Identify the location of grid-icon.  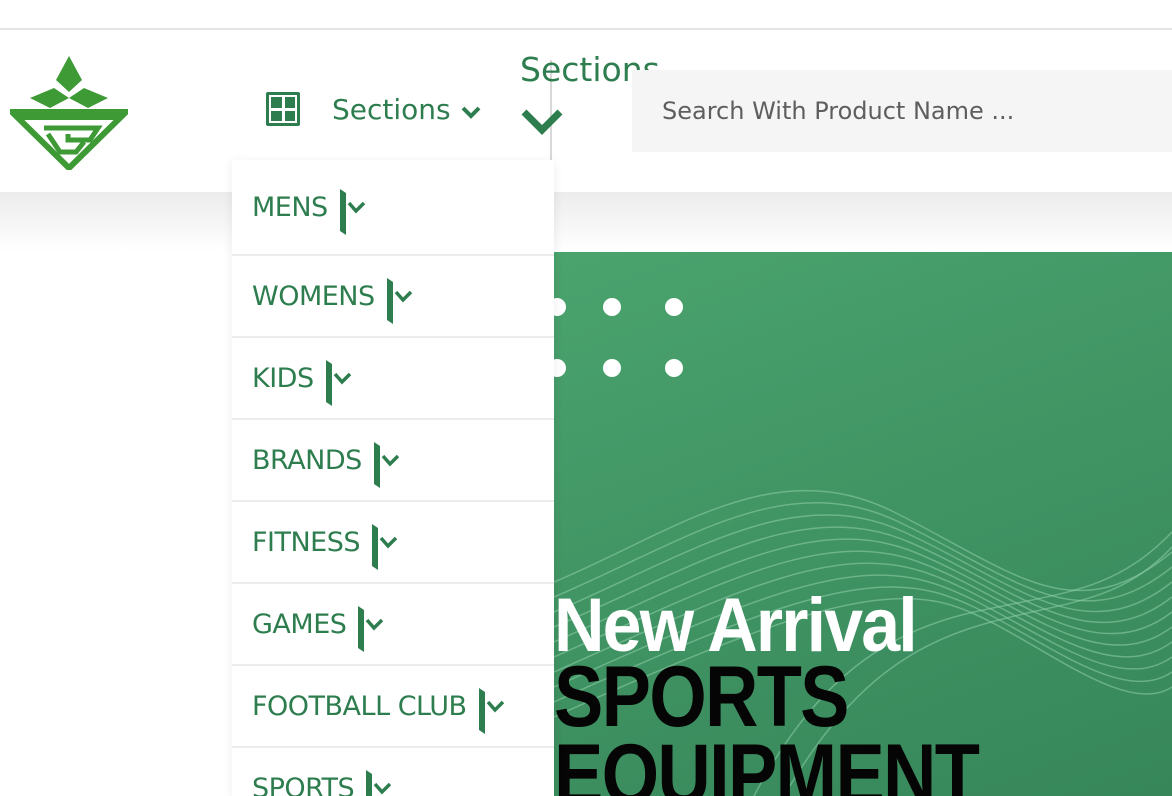
(283, 109).